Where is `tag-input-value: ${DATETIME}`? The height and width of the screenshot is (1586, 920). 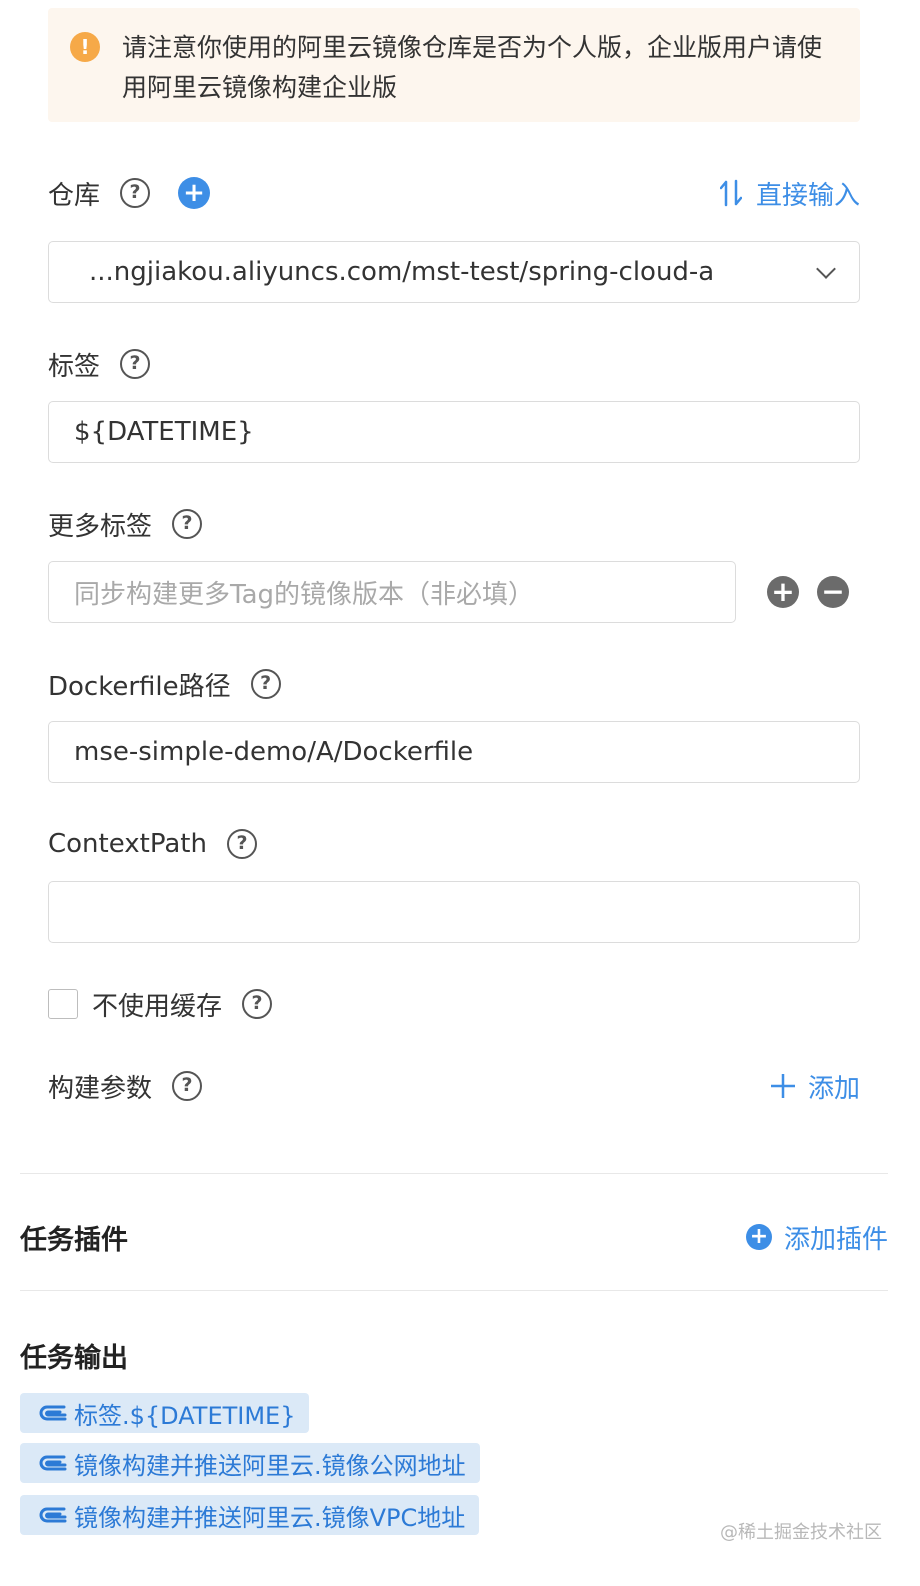 tag-input-value: ${DATETIME} is located at coordinates (164, 432).